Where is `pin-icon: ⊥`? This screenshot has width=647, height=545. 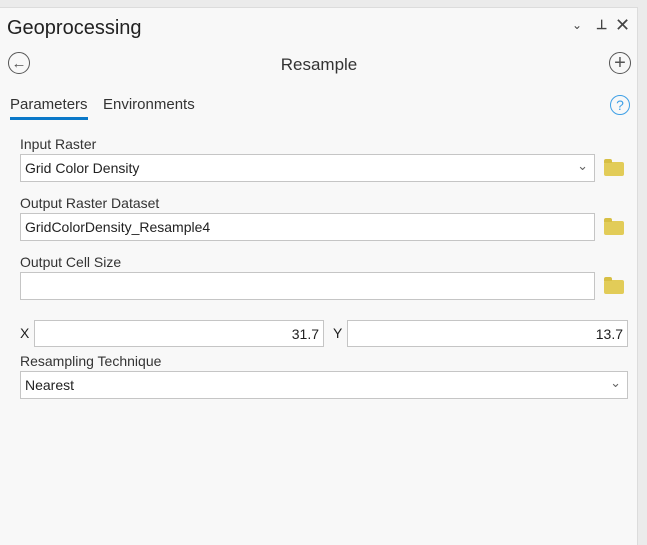
pin-icon: ⊥ is located at coordinates (601, 25).